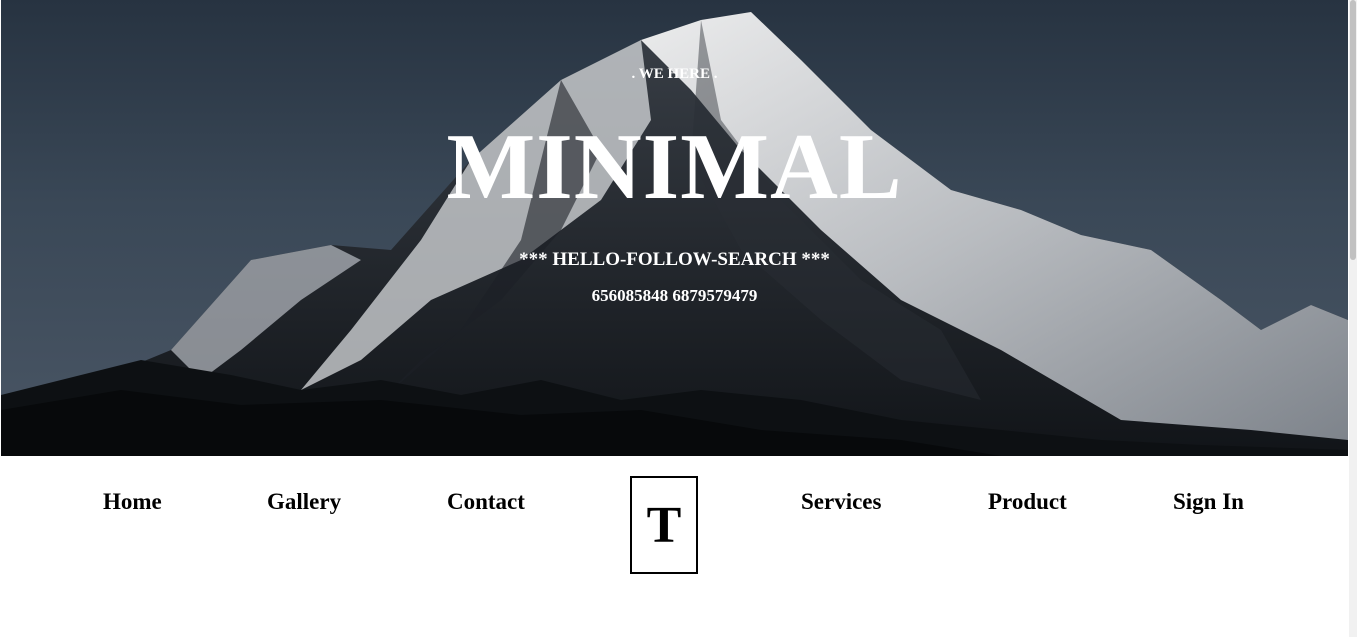  What do you see at coordinates (674, 167) in the screenshot?
I see `brand-title: MINIMAL` at bounding box center [674, 167].